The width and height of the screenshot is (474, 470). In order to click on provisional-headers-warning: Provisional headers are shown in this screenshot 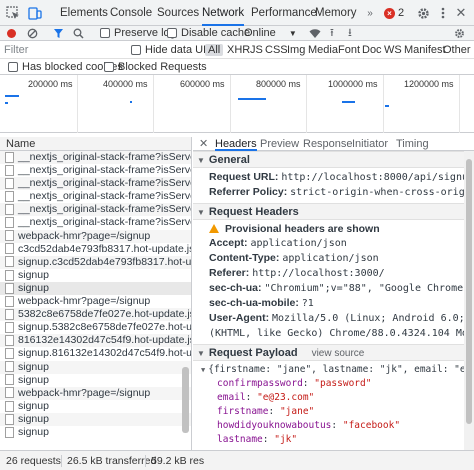, I will do `click(328, 229)`.